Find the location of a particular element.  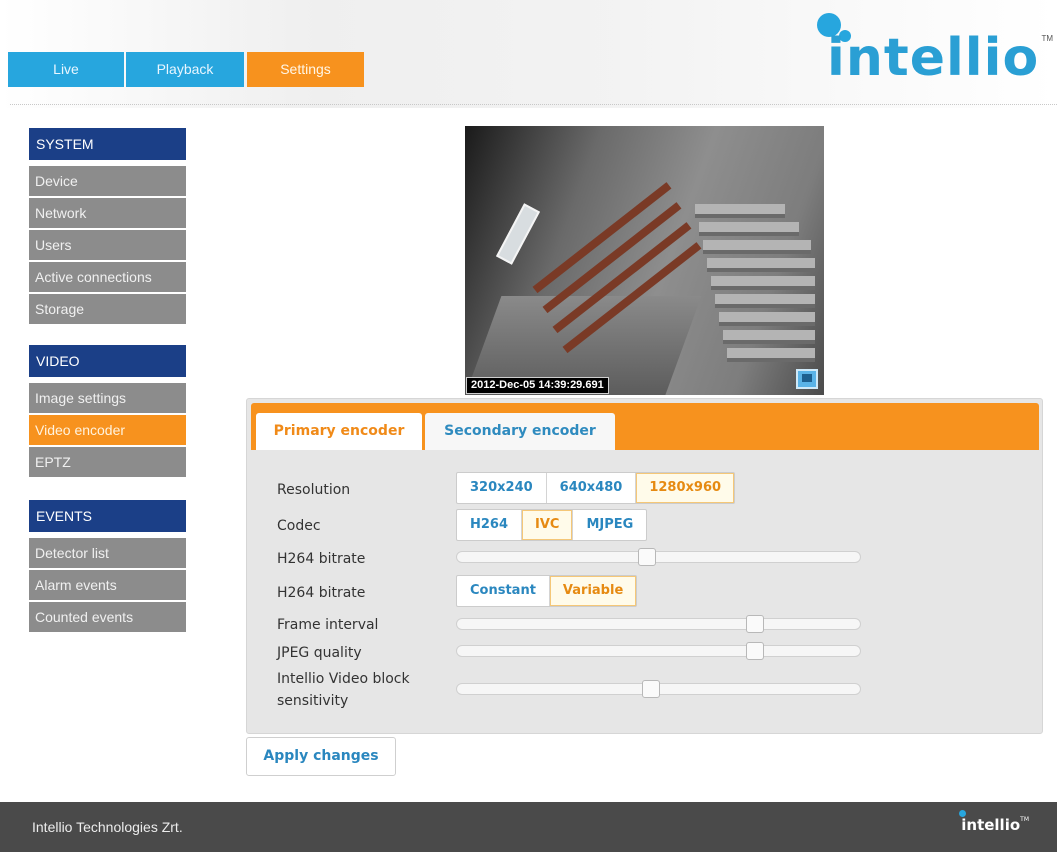

ivb-sensitivity-slider is located at coordinates (658, 689).